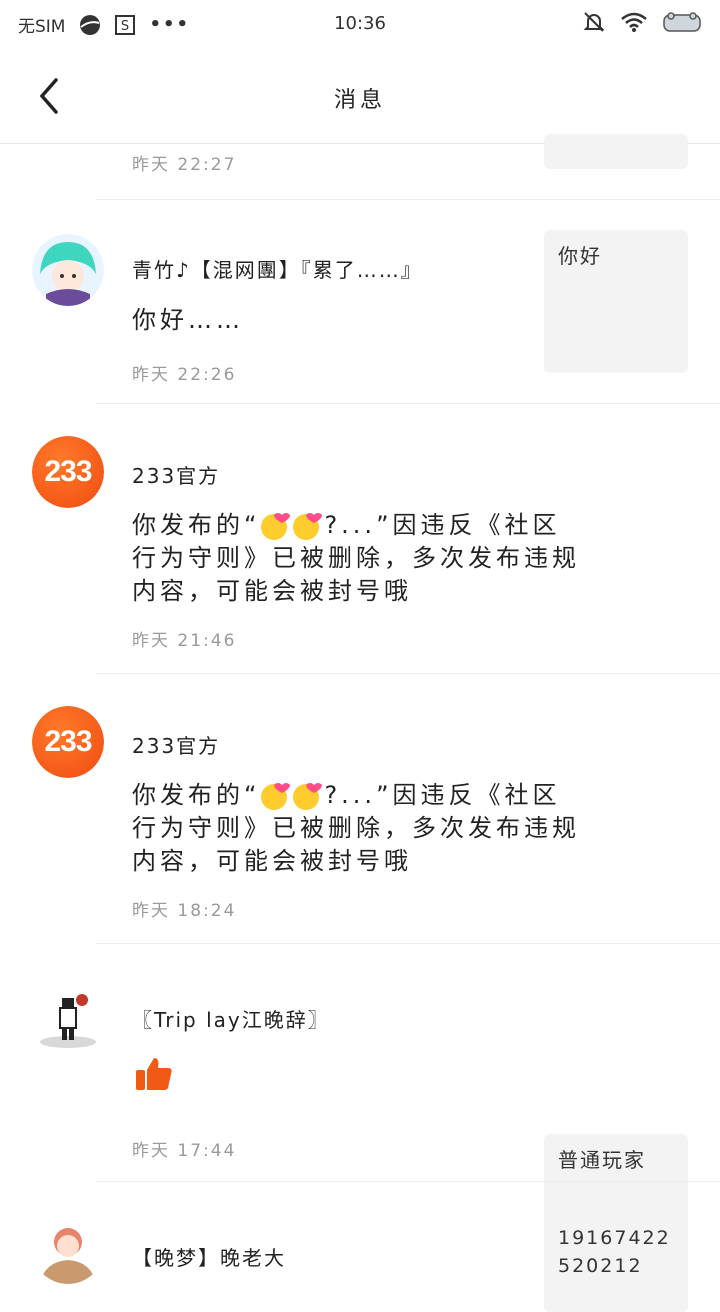 The image size is (720, 1312). Describe the element at coordinates (184, 165) in the screenshot. I see `message-time: 昨天 22:27` at that location.